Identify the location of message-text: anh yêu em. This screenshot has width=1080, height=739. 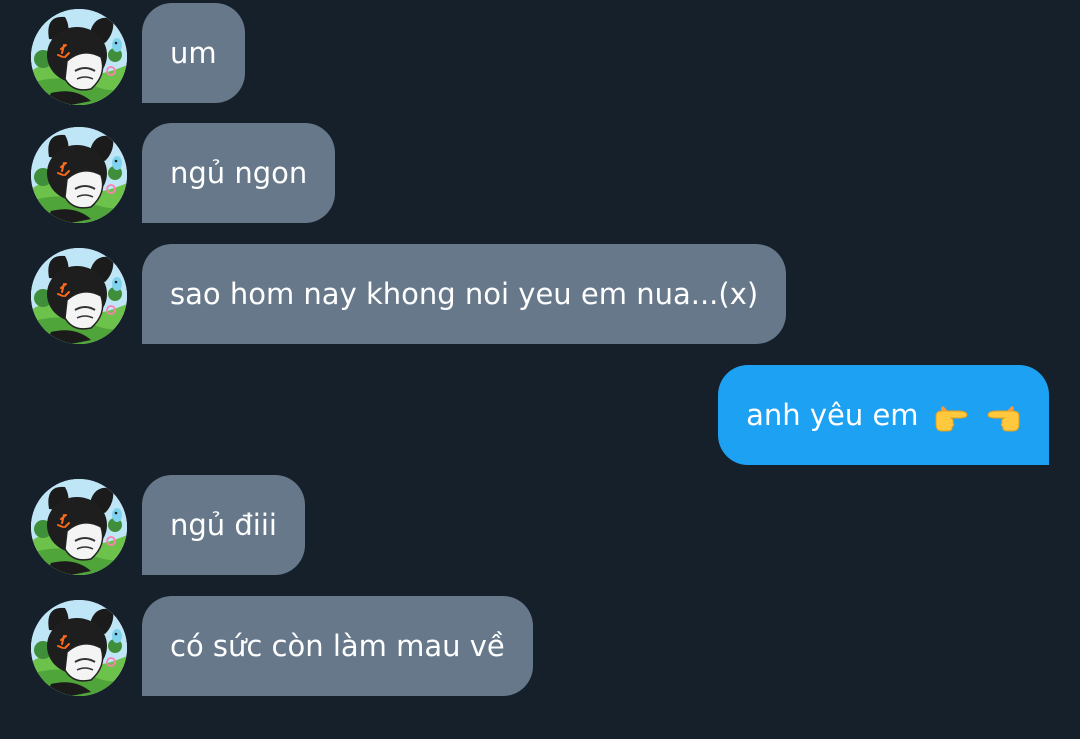
(832, 415).